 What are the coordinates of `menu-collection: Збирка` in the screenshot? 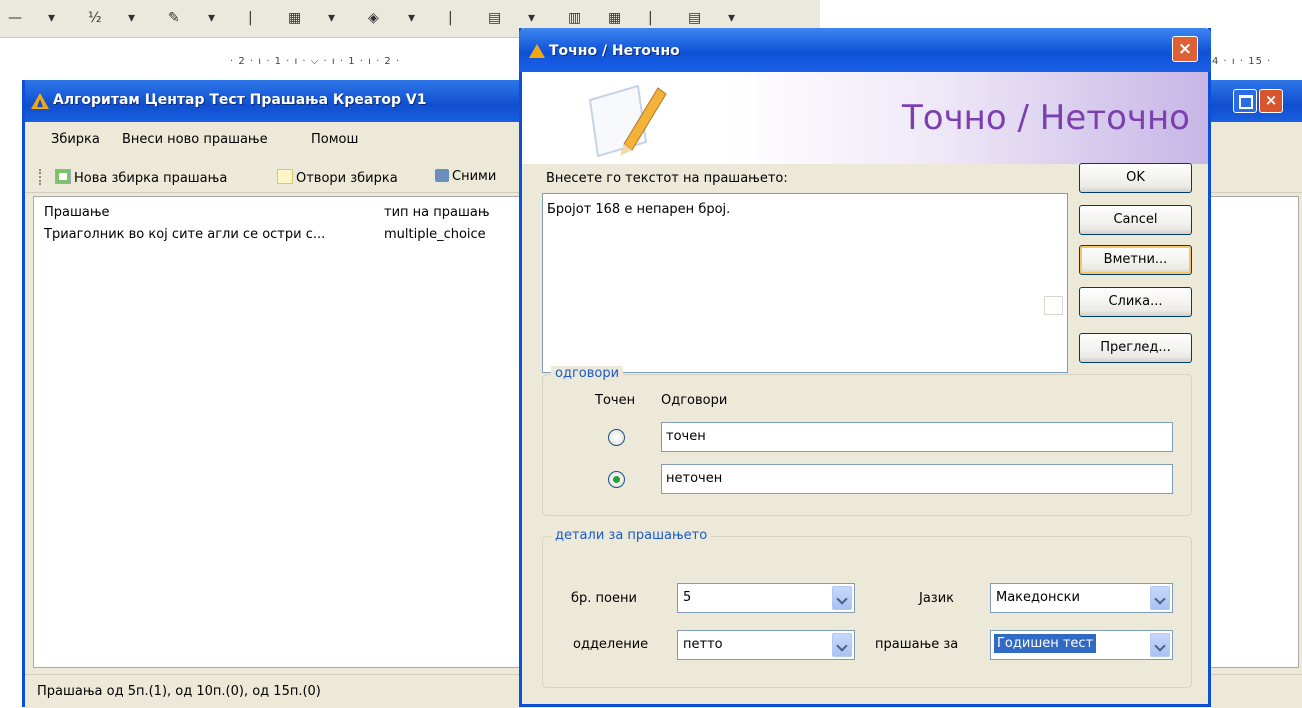 It's located at (75, 139).